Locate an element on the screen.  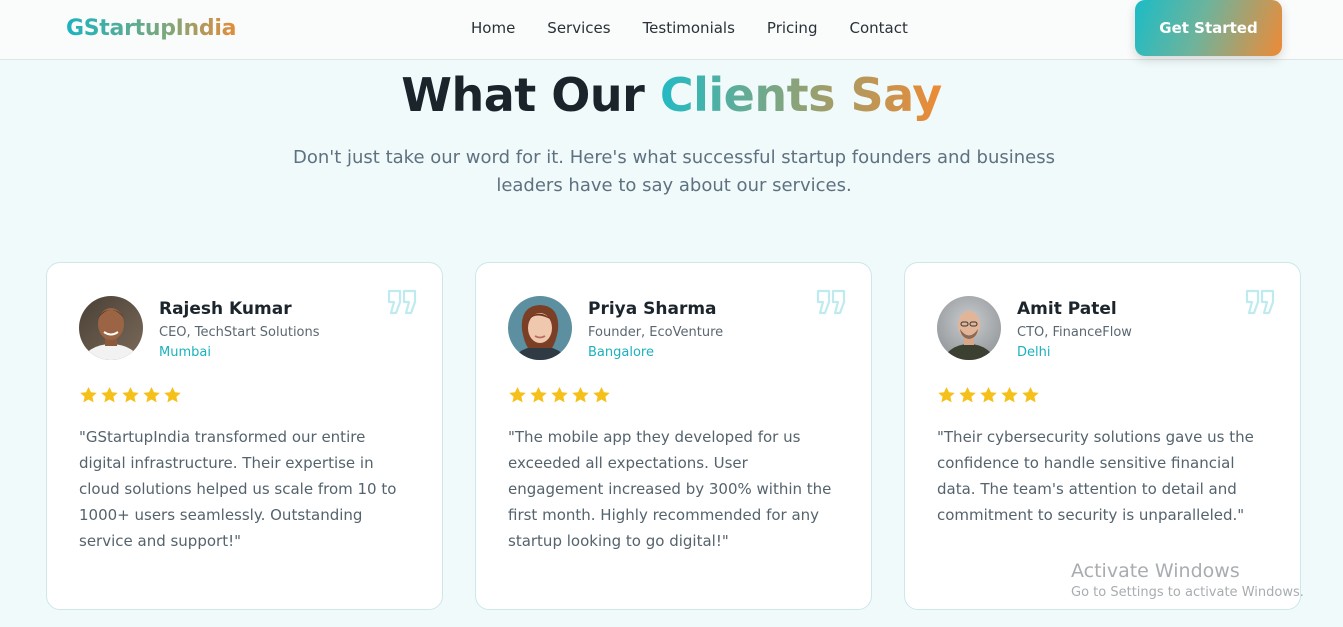
activate-windows-subtitle: Go to Settings to activate Windows. is located at coordinates (1187, 592).